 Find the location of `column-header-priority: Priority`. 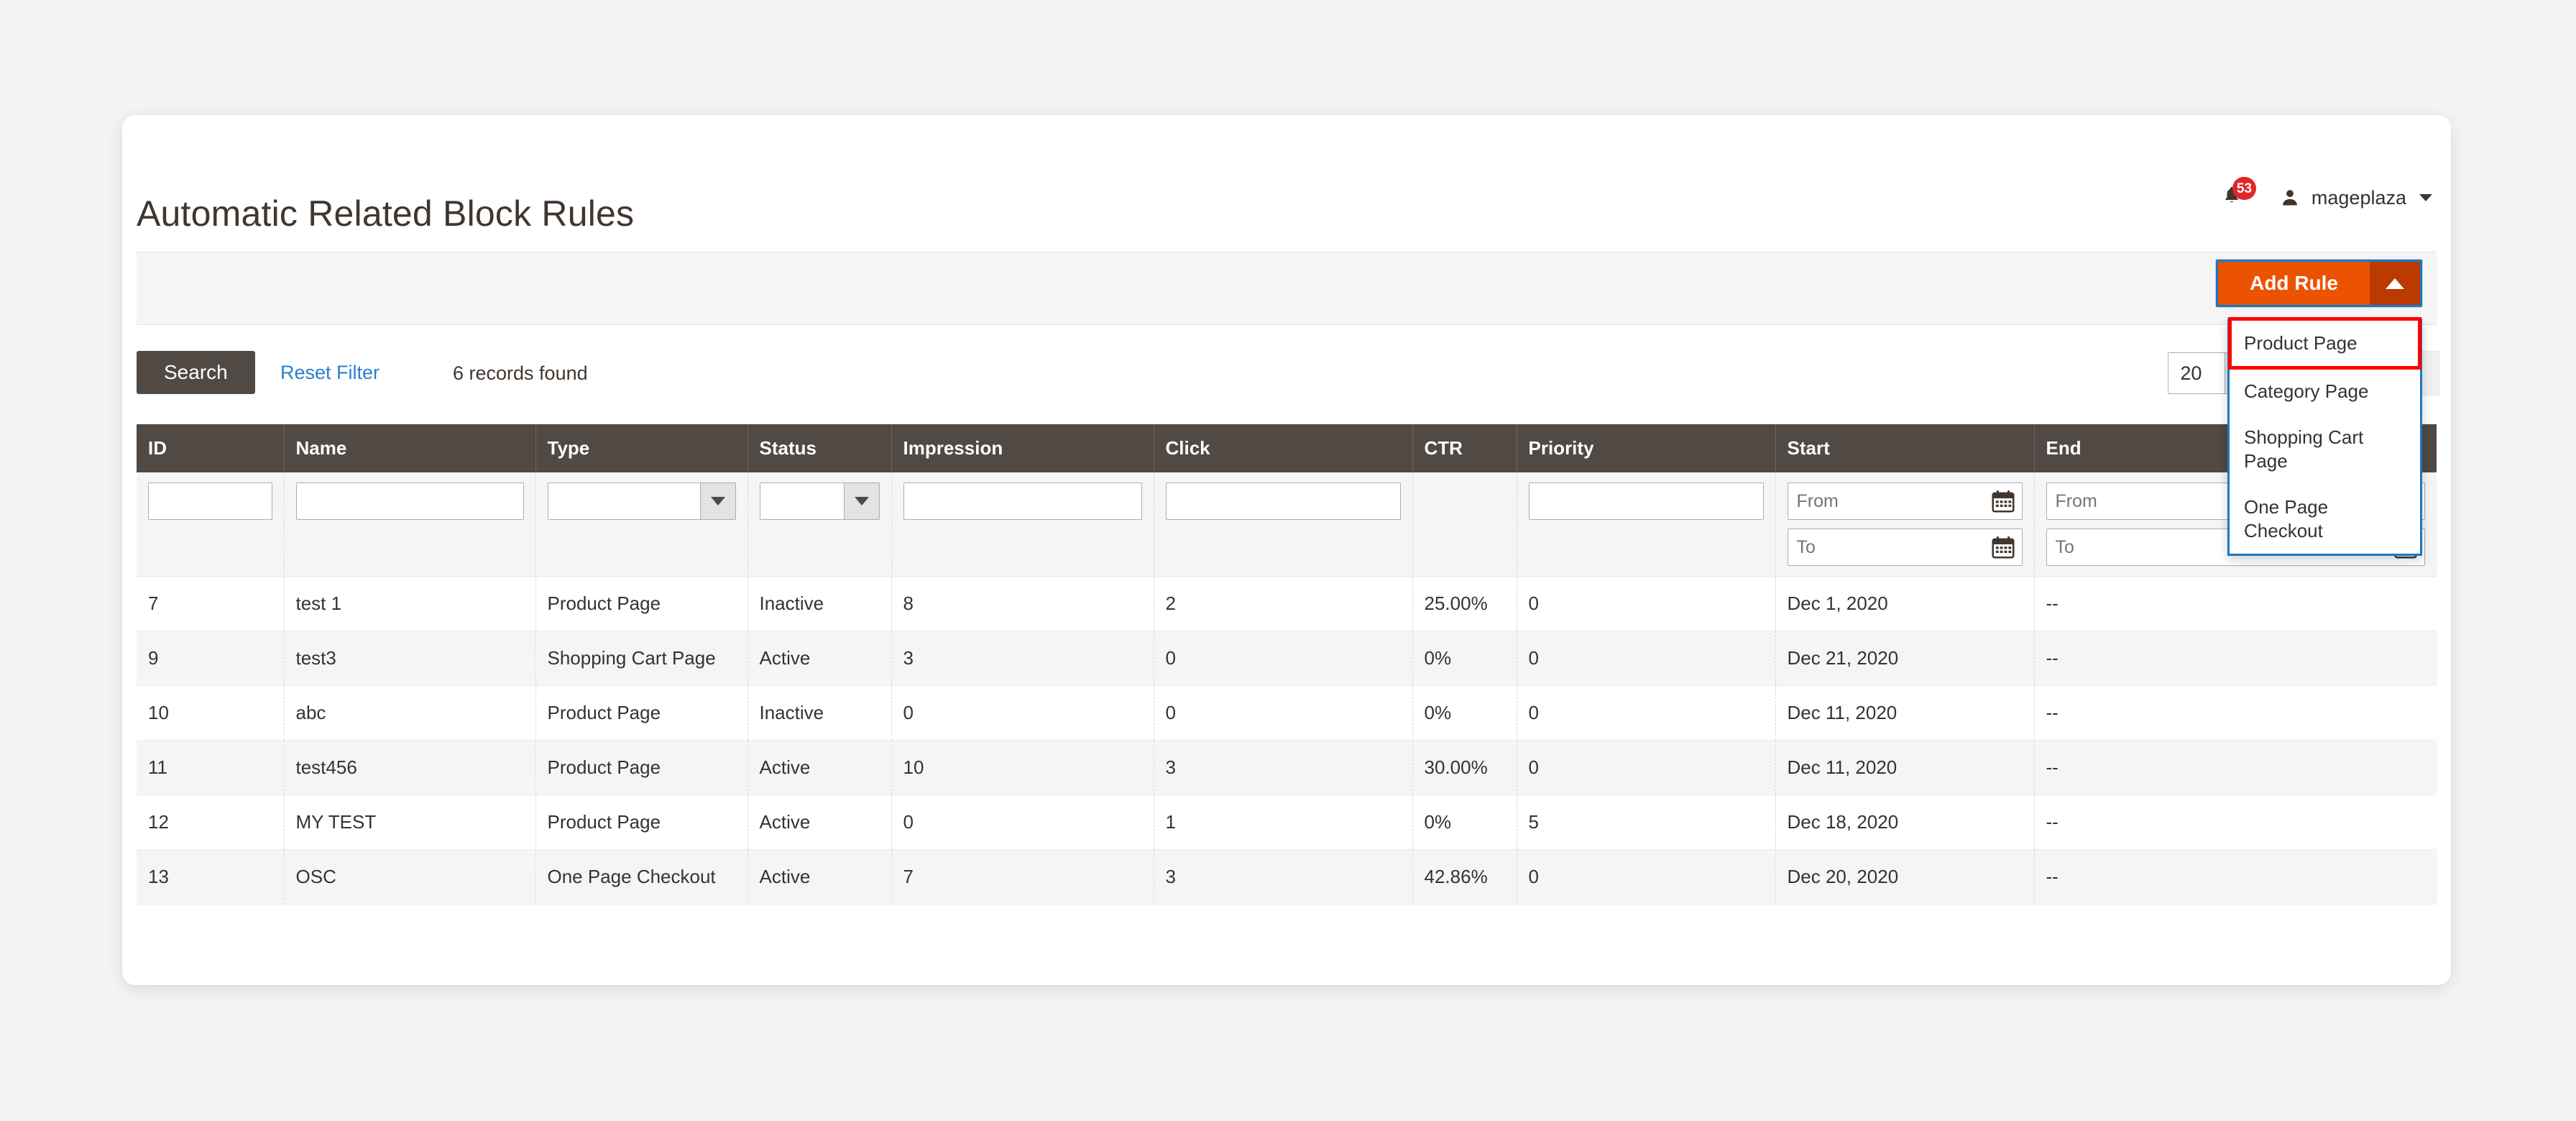

column-header-priority: Priority is located at coordinates (1646, 448).